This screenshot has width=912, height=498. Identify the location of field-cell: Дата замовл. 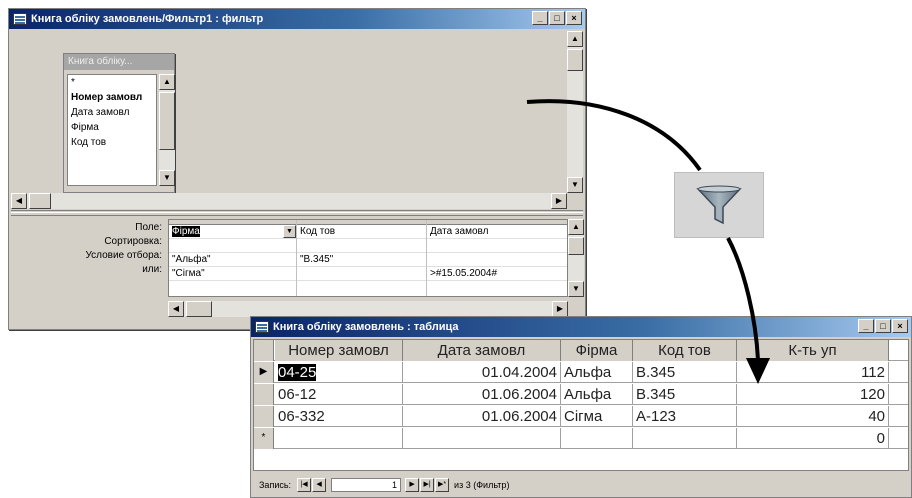
(497, 232).